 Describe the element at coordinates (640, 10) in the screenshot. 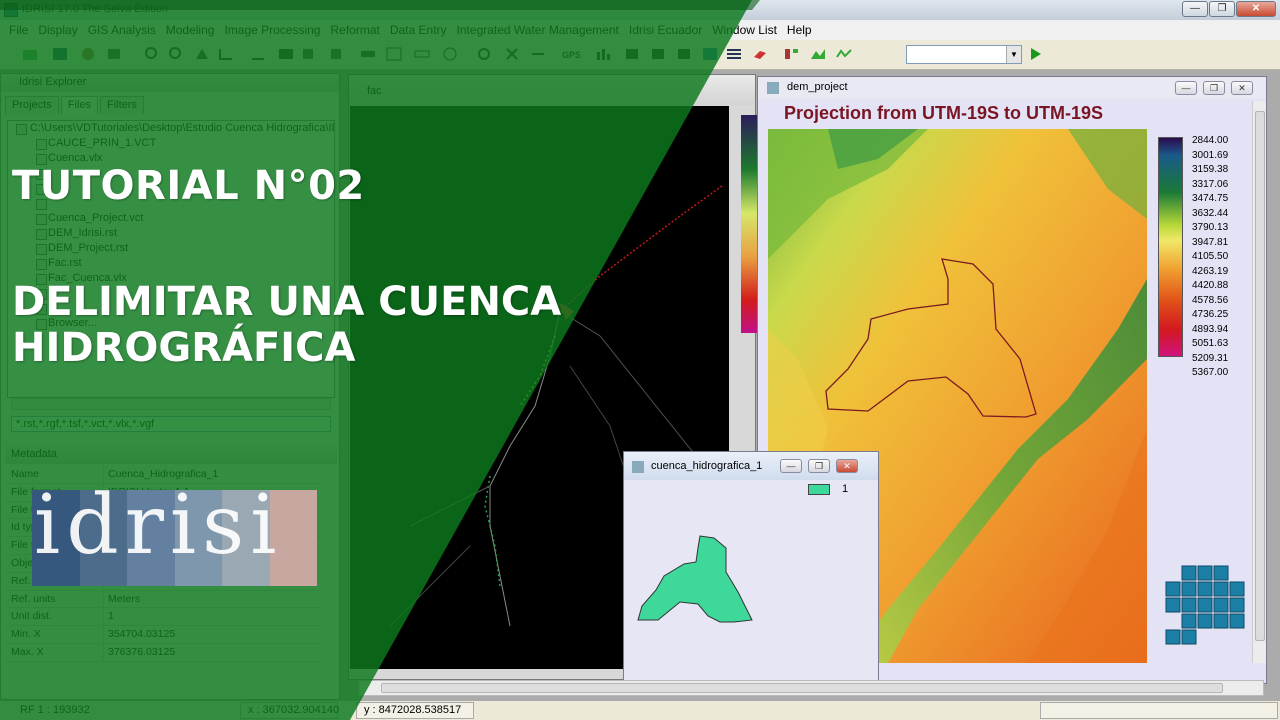

I see `app-title-bar: IDRISI 17.0 The Selva Edition — ❐ ✕` at that location.